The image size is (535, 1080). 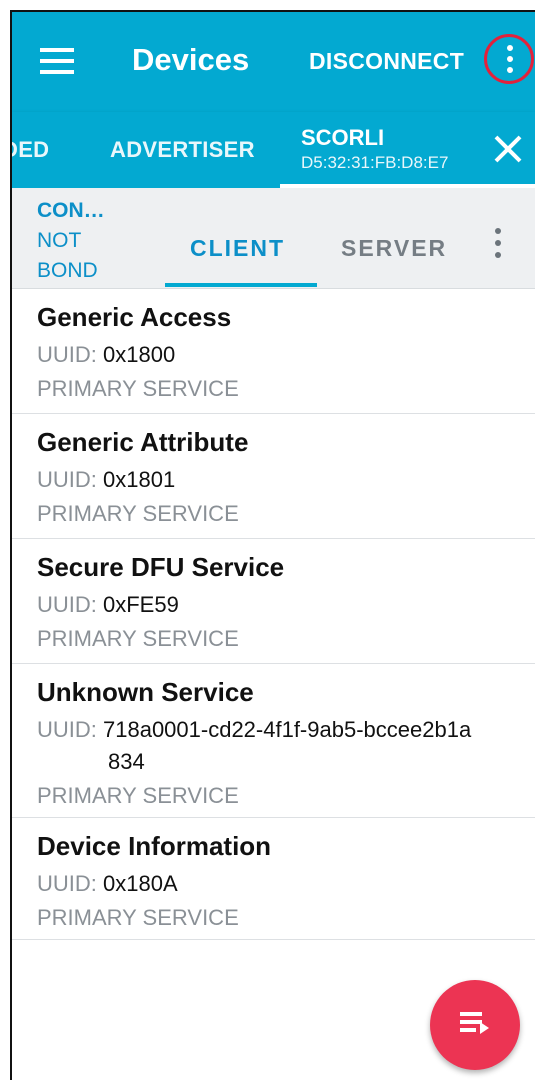 What do you see at coordinates (30, 150) in the screenshot?
I see `tab-bonded-partial: DED` at bounding box center [30, 150].